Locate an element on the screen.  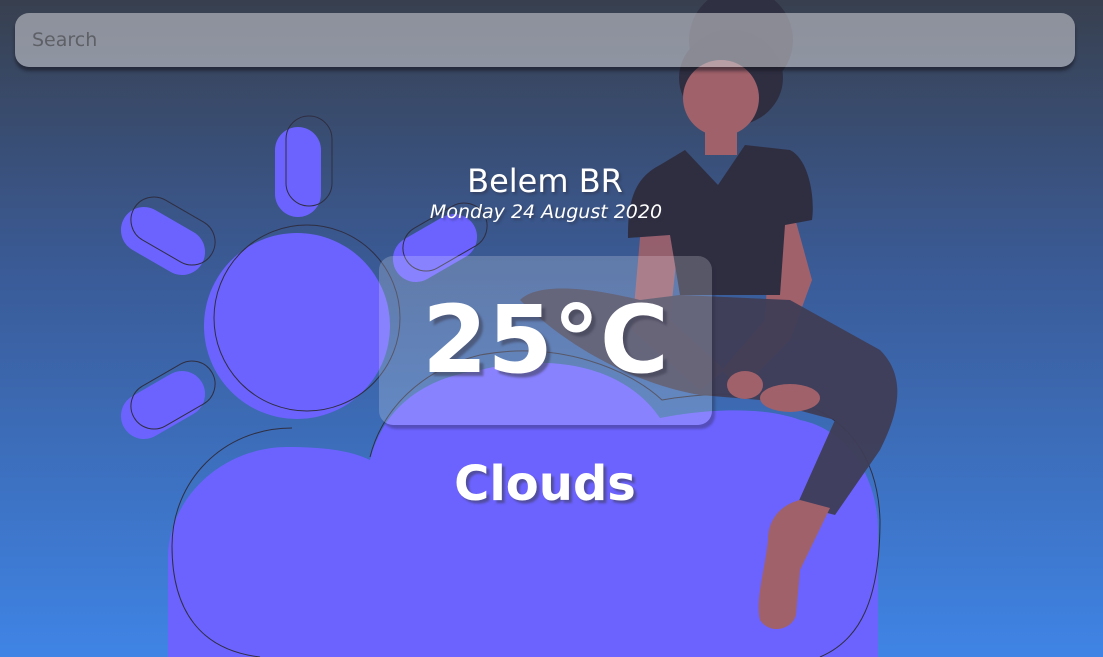
search-input is located at coordinates (545, 40).